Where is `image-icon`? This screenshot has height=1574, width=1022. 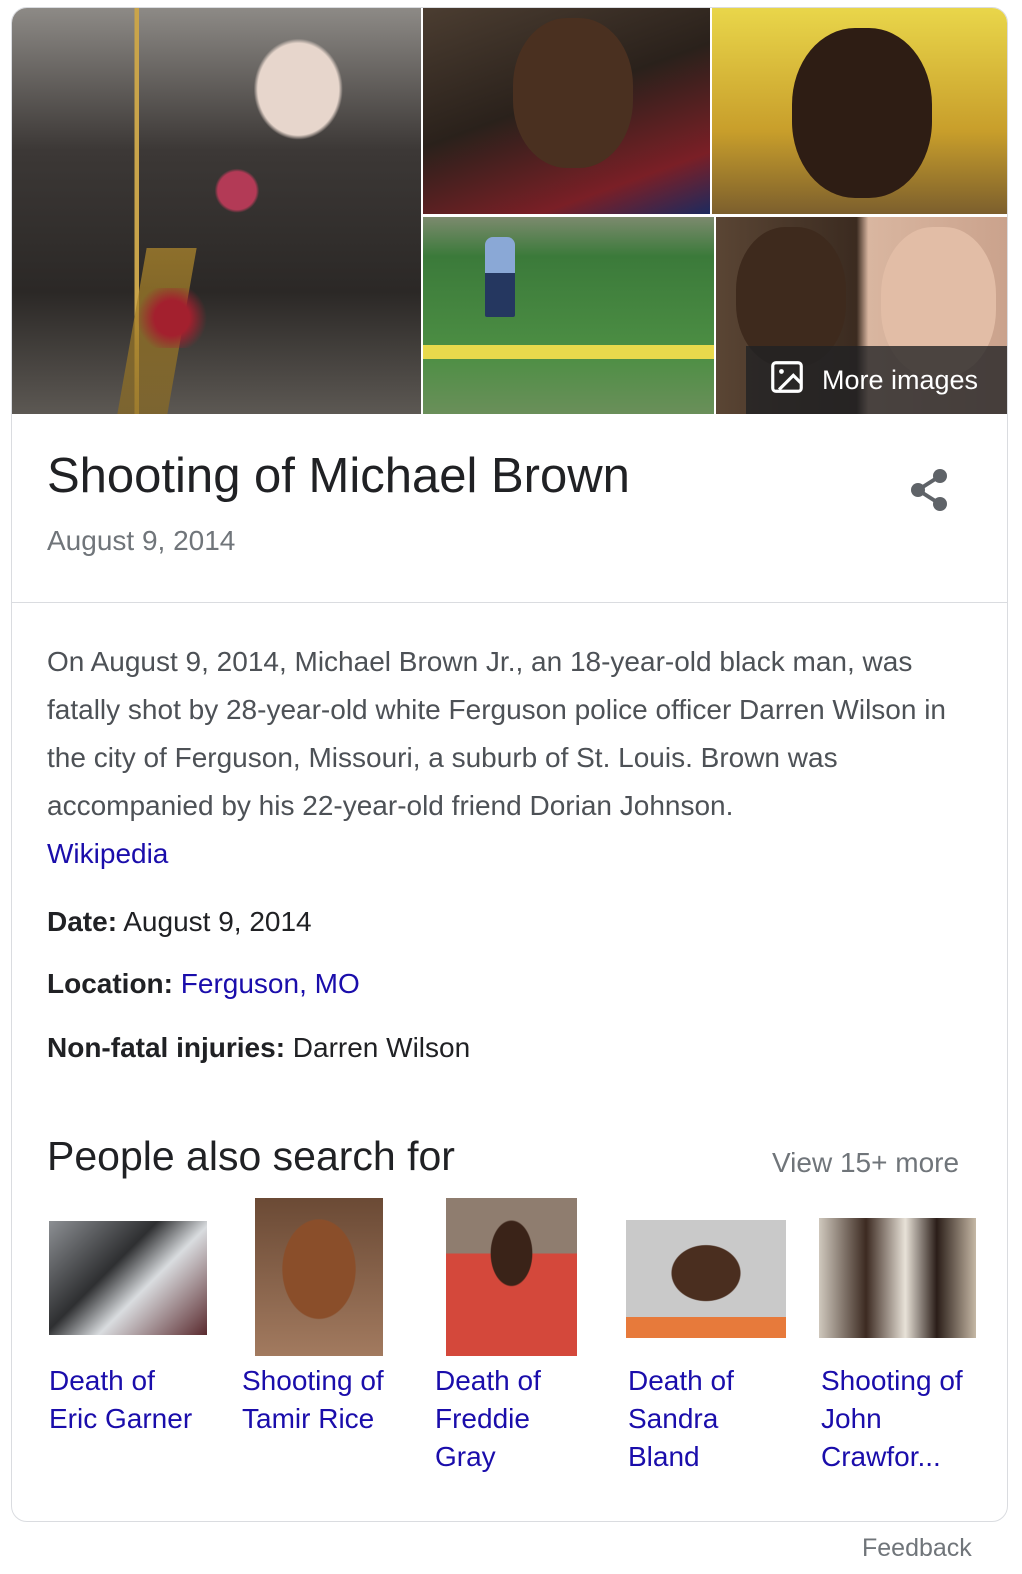 image-icon is located at coordinates (787, 380).